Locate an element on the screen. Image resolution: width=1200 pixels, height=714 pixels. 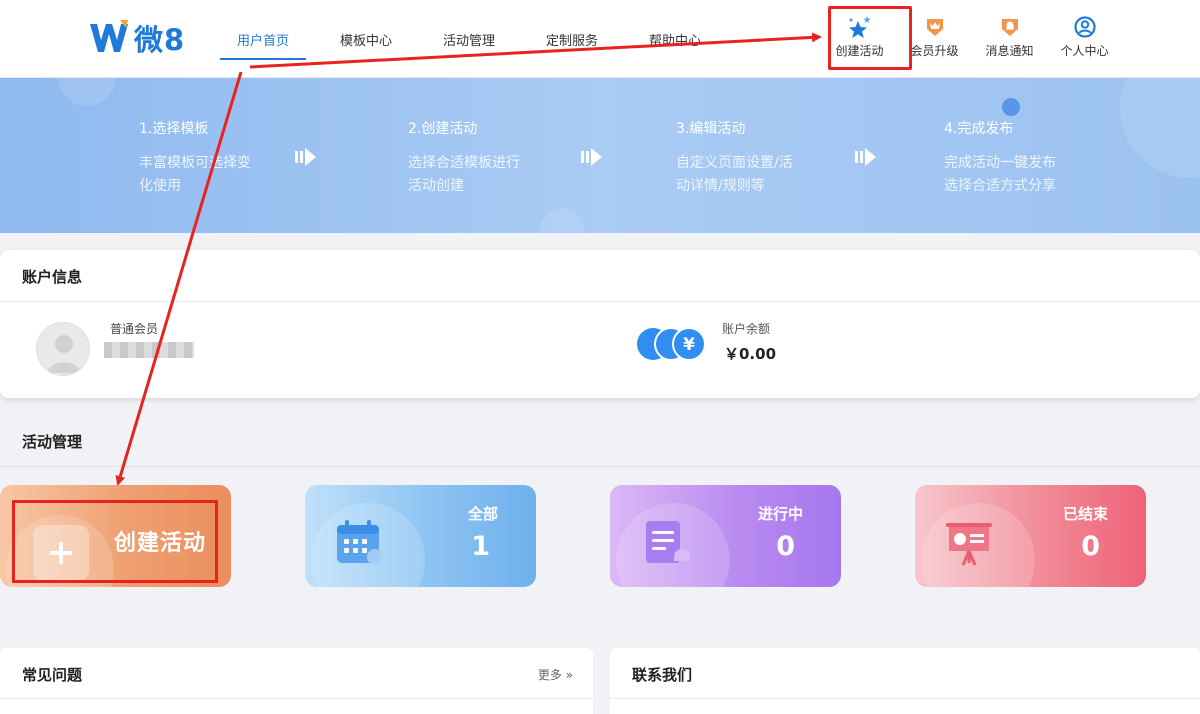
document-bell-icon is located at coordinates (668, 542).